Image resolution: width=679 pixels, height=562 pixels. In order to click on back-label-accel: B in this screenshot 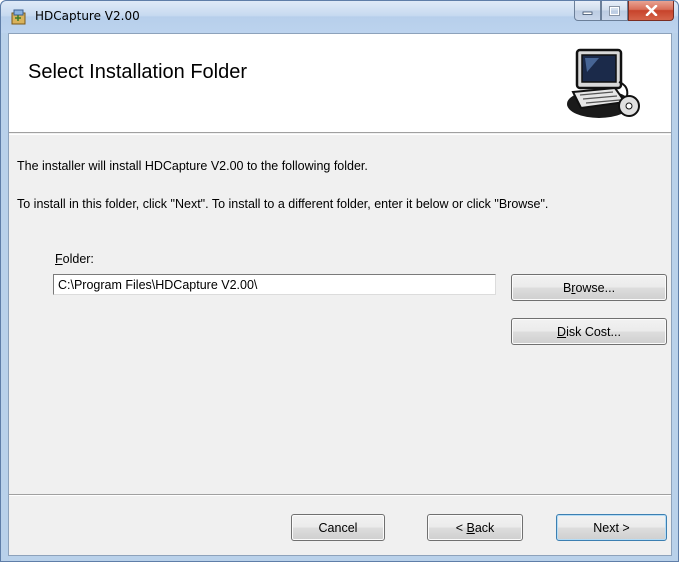, I will do `click(470, 527)`.